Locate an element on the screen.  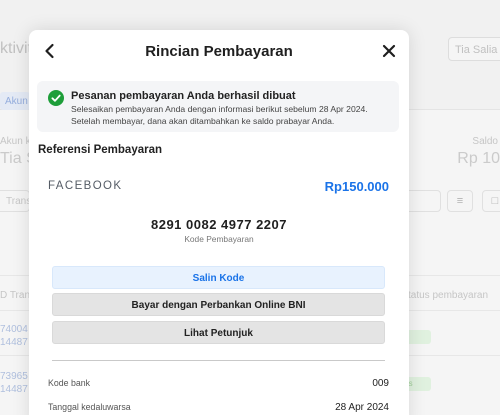
close-button is located at coordinates (389, 51).